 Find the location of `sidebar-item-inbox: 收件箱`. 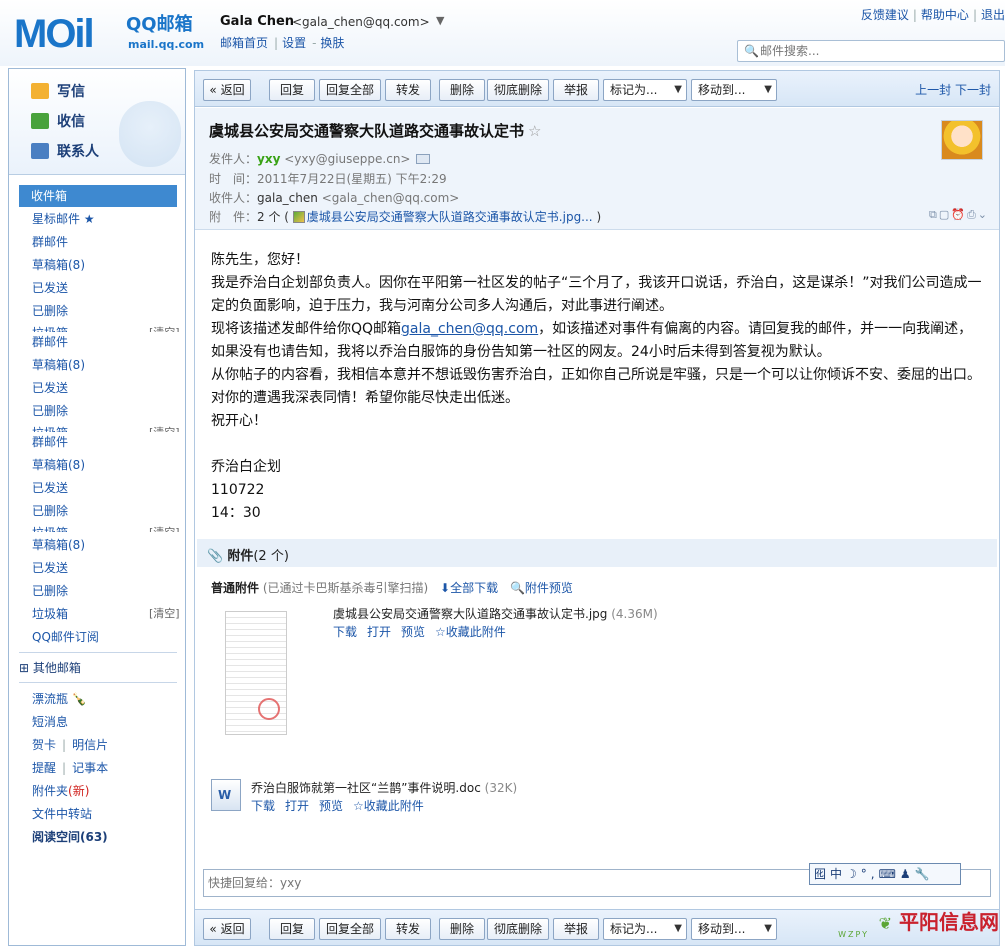

sidebar-item-inbox: 收件箱 is located at coordinates (98, 196).